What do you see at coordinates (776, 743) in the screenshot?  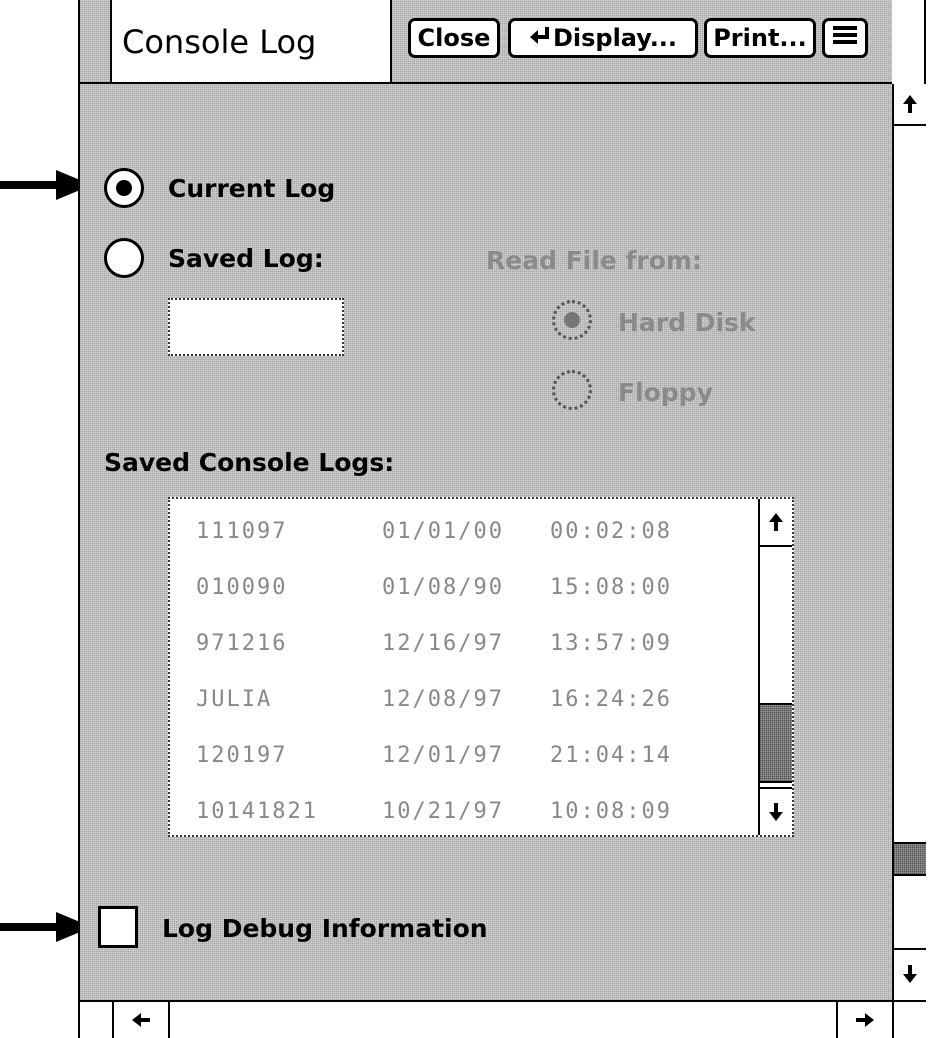 I see `list-scroll-thumb` at bounding box center [776, 743].